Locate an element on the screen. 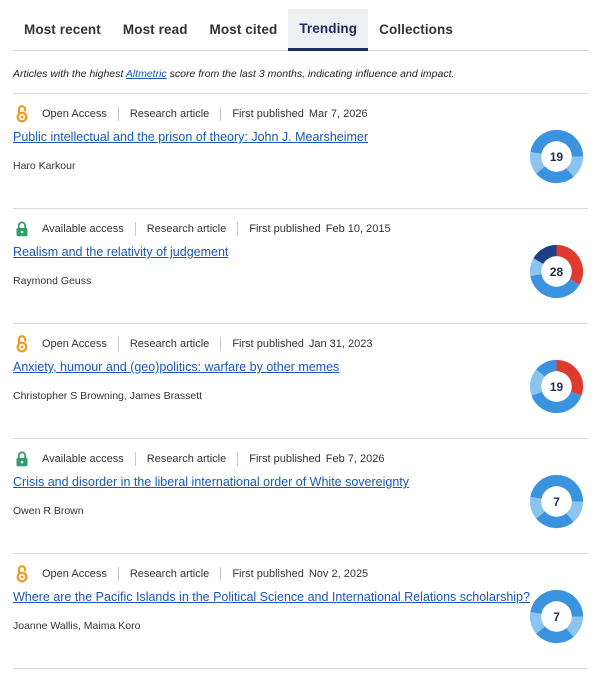  description-prefix: Articles with the highest is located at coordinates (69, 74).